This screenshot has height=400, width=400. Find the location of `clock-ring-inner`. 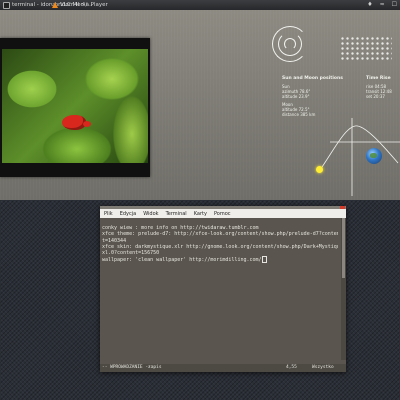

clock-ring-inner is located at coordinates (290, 44).